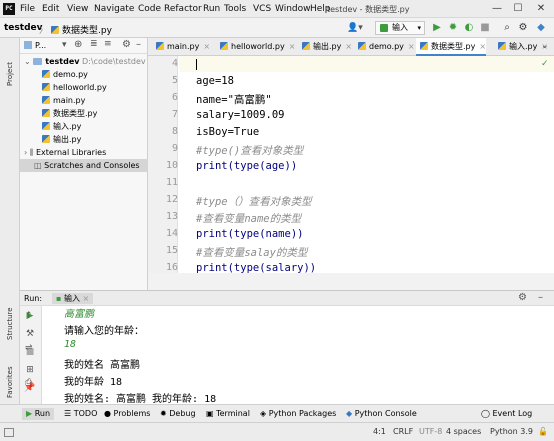  Describe the element at coordinates (50, 9) in the screenshot. I see `menu-edit: Edit` at that location.